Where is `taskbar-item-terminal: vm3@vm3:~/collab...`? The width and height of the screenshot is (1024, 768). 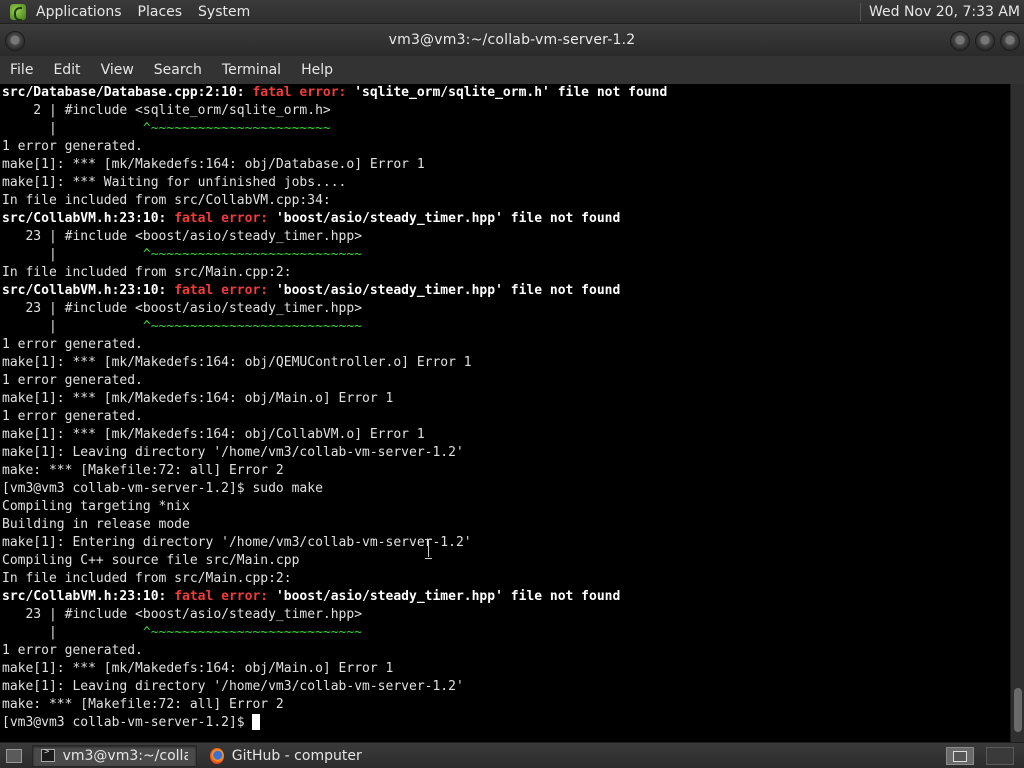 taskbar-item-terminal: vm3@vm3:~/collab... is located at coordinates (114, 755).